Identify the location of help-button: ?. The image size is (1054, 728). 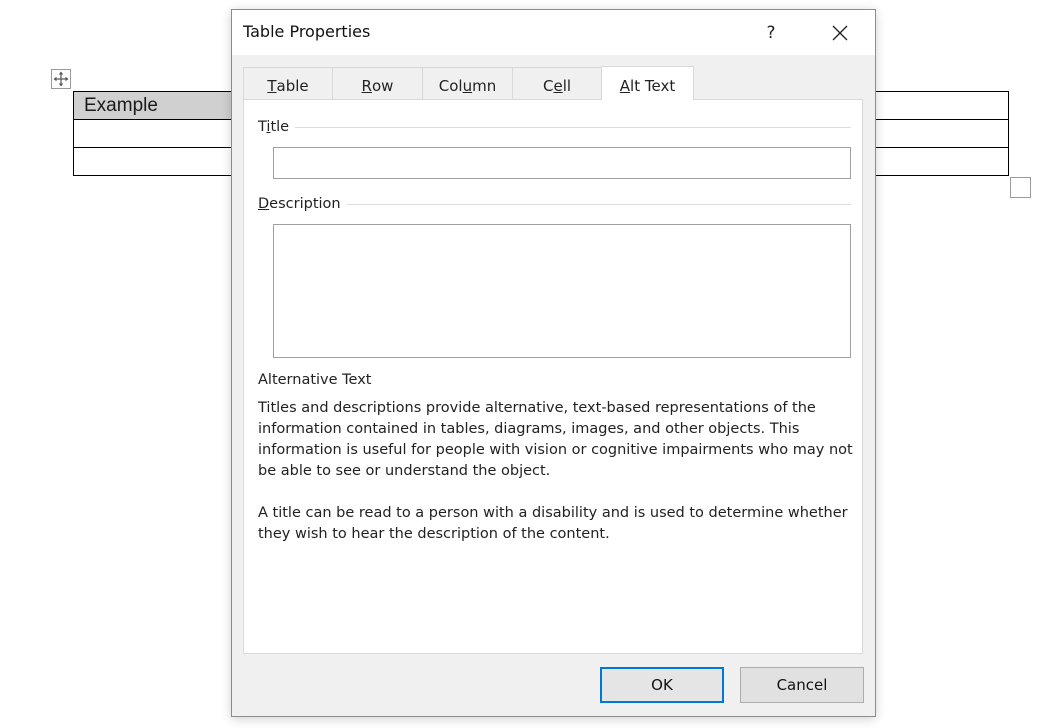
(771, 33).